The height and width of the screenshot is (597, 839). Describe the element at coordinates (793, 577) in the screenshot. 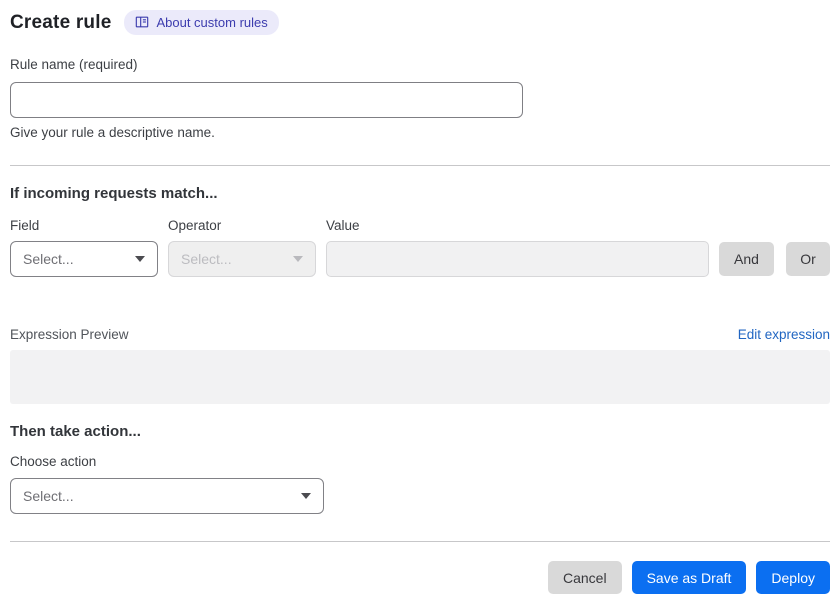

I see `deploy-button: Deploy` at that location.